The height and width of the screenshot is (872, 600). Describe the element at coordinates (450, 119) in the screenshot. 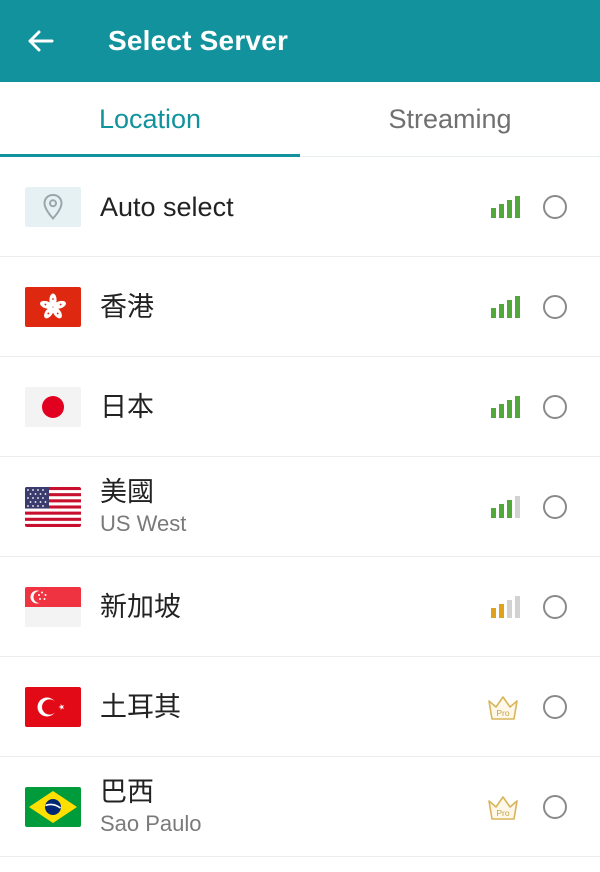

I see `tab-streaming: Streaming` at that location.